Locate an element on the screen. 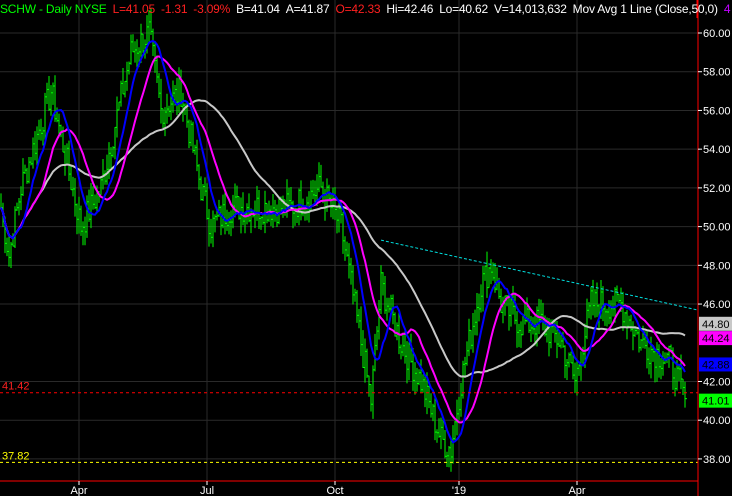 The image size is (732, 496). low: Lo=40.62 is located at coordinates (463, 9).